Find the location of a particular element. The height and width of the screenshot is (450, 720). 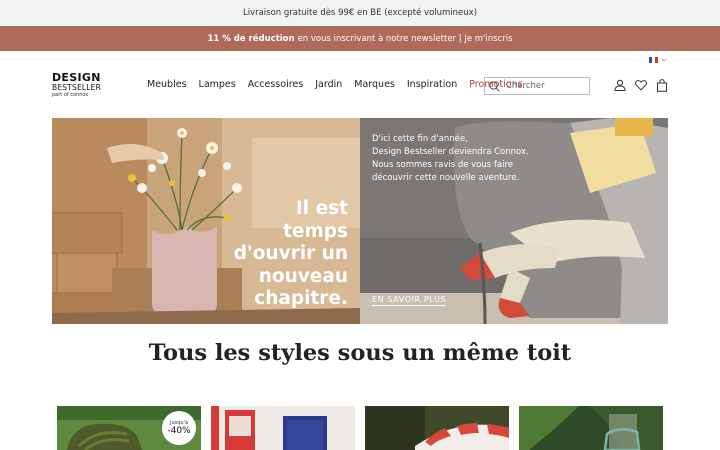

learn-more-link: EN SAVOIR PLUS is located at coordinates (409, 300).